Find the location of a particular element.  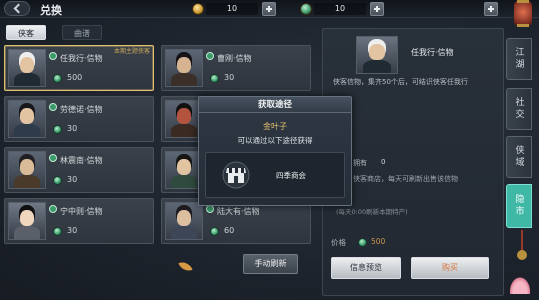

popup-item-name: 金叶子 is located at coordinates (275, 126).